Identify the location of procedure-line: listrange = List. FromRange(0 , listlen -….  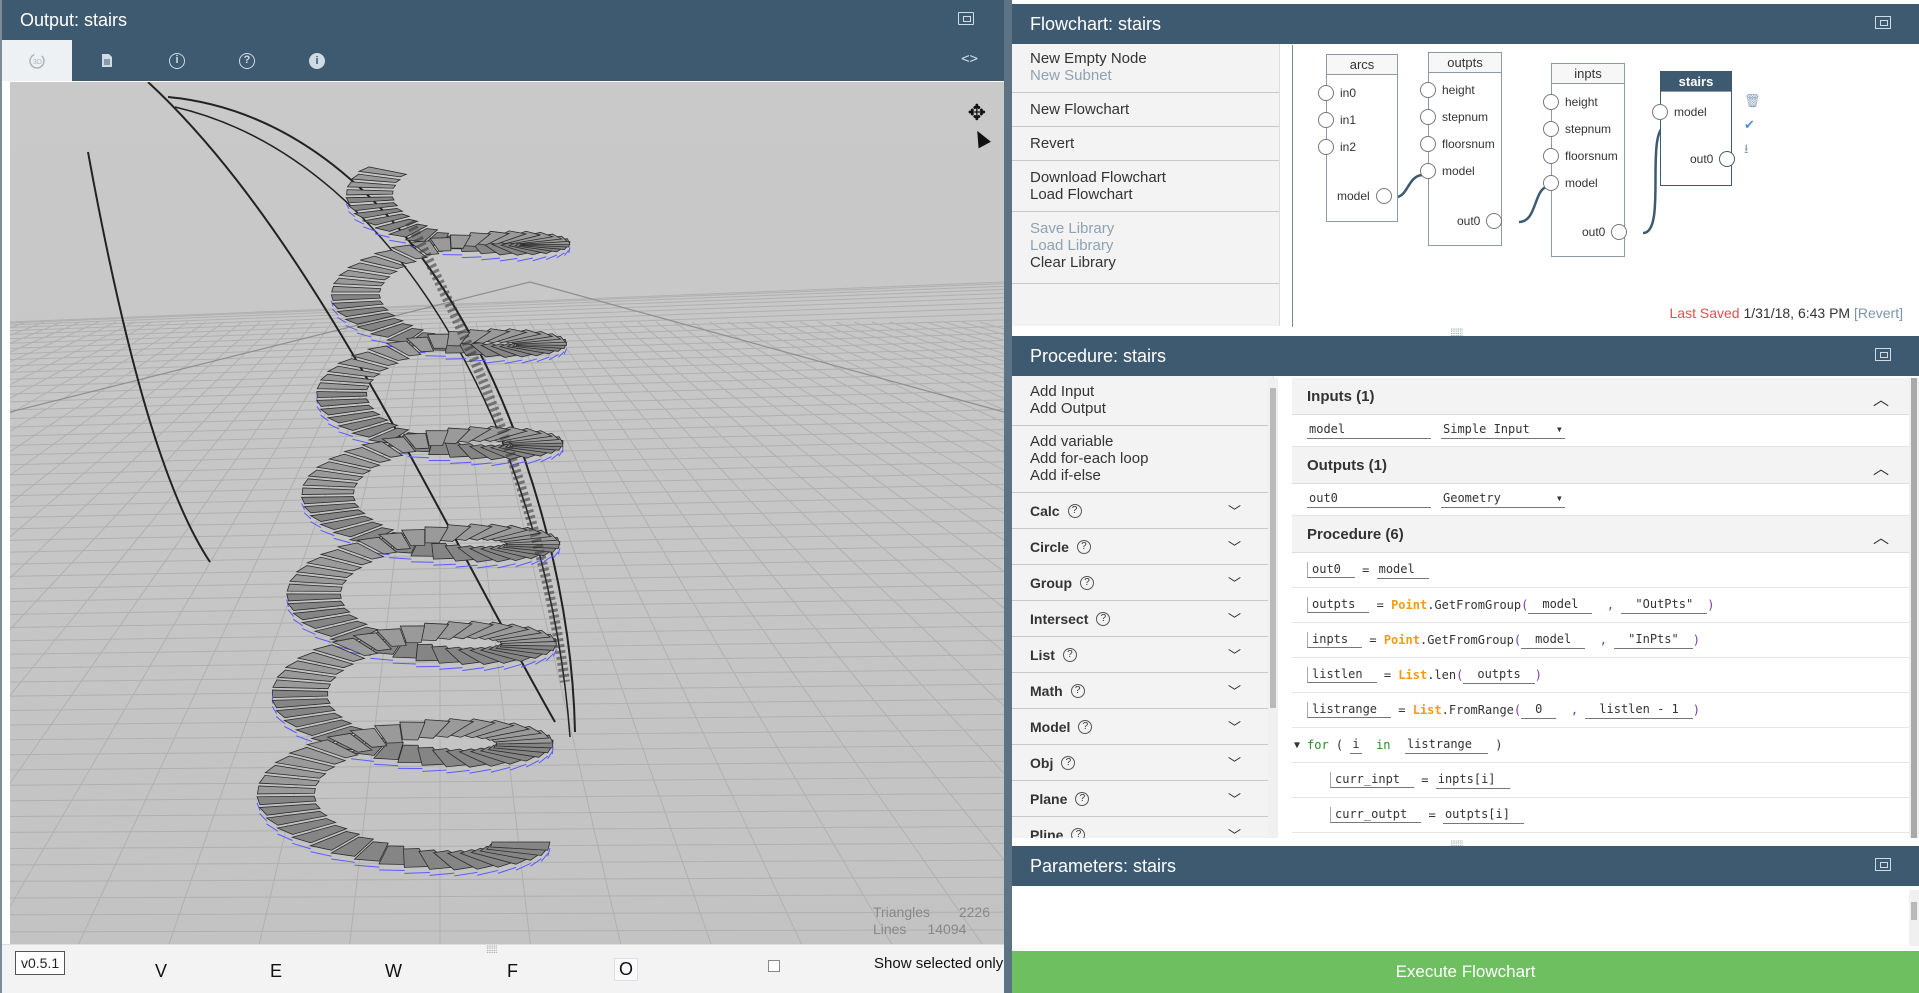
(1605, 710).